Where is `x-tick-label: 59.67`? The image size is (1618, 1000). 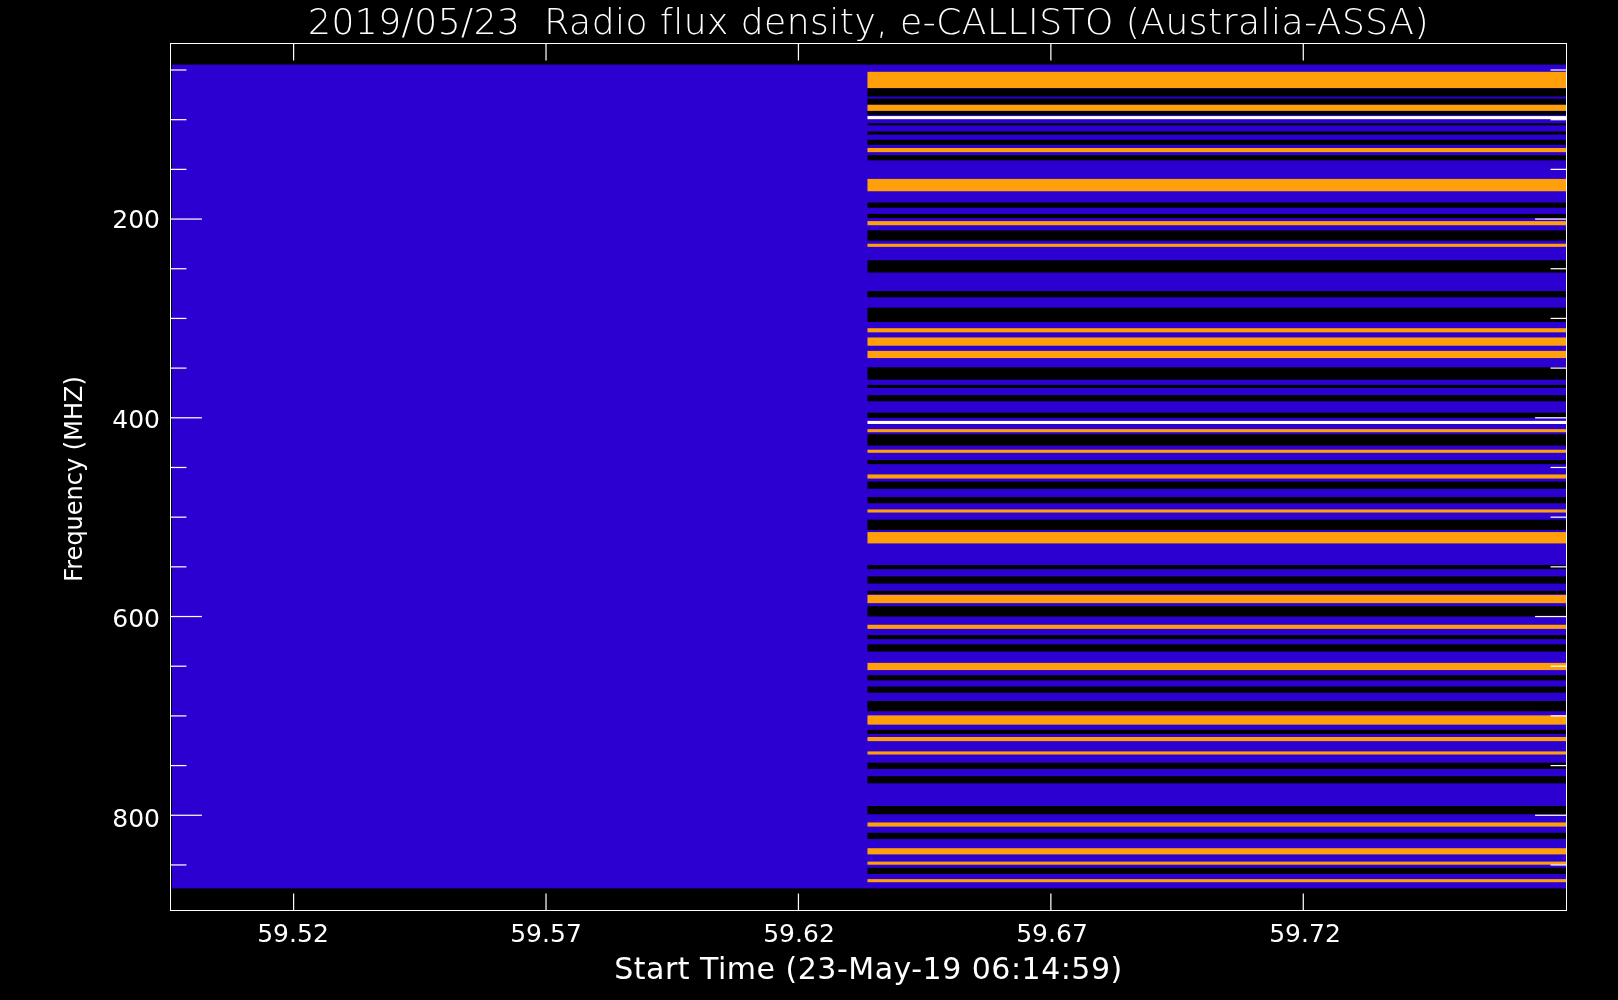
x-tick-label: 59.67 is located at coordinates (1052, 933).